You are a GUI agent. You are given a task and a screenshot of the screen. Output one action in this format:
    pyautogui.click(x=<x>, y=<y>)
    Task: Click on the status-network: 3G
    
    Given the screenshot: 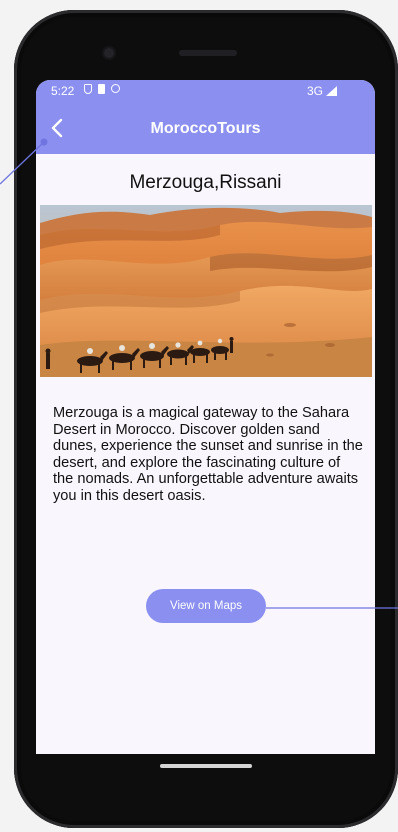 What is the action you would take?
    pyautogui.click(x=322, y=91)
    